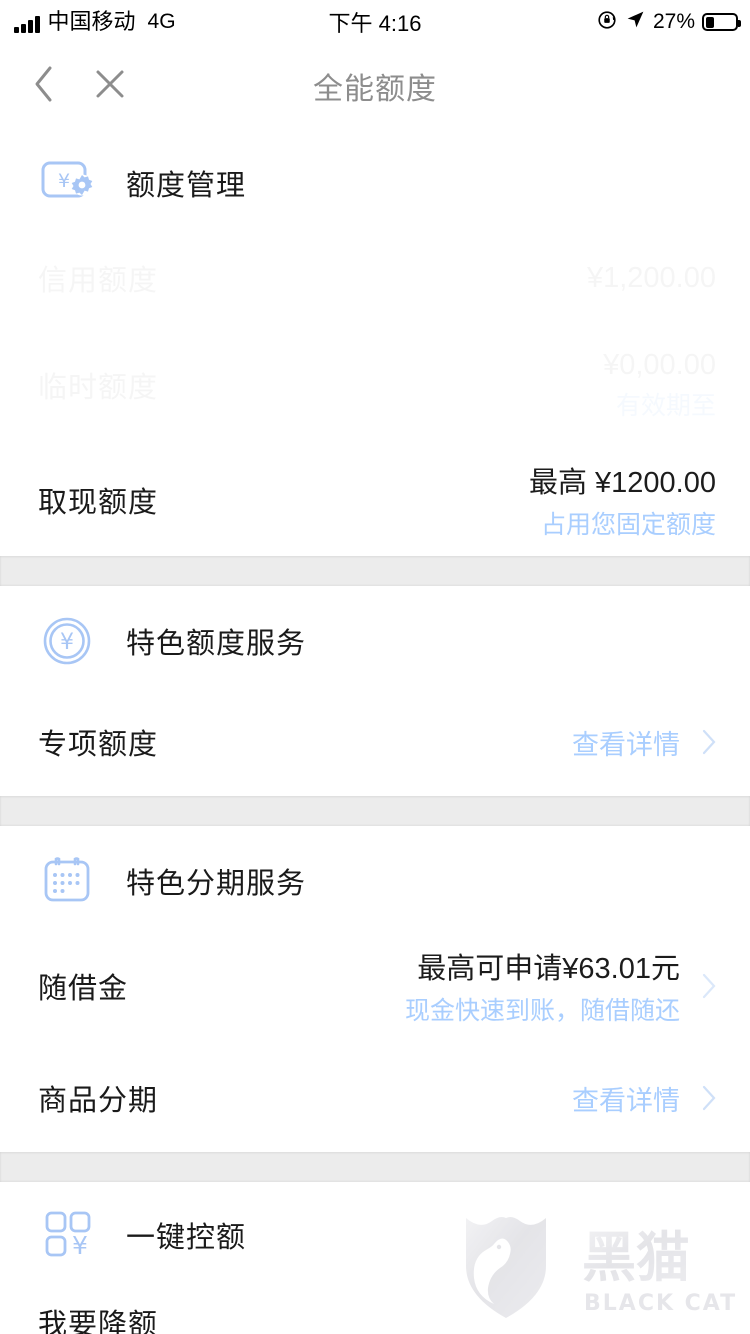 This screenshot has height=1334, width=750. What do you see at coordinates (622, 483) in the screenshot?
I see `row-value: 最高 ¥1200.00` at bounding box center [622, 483].